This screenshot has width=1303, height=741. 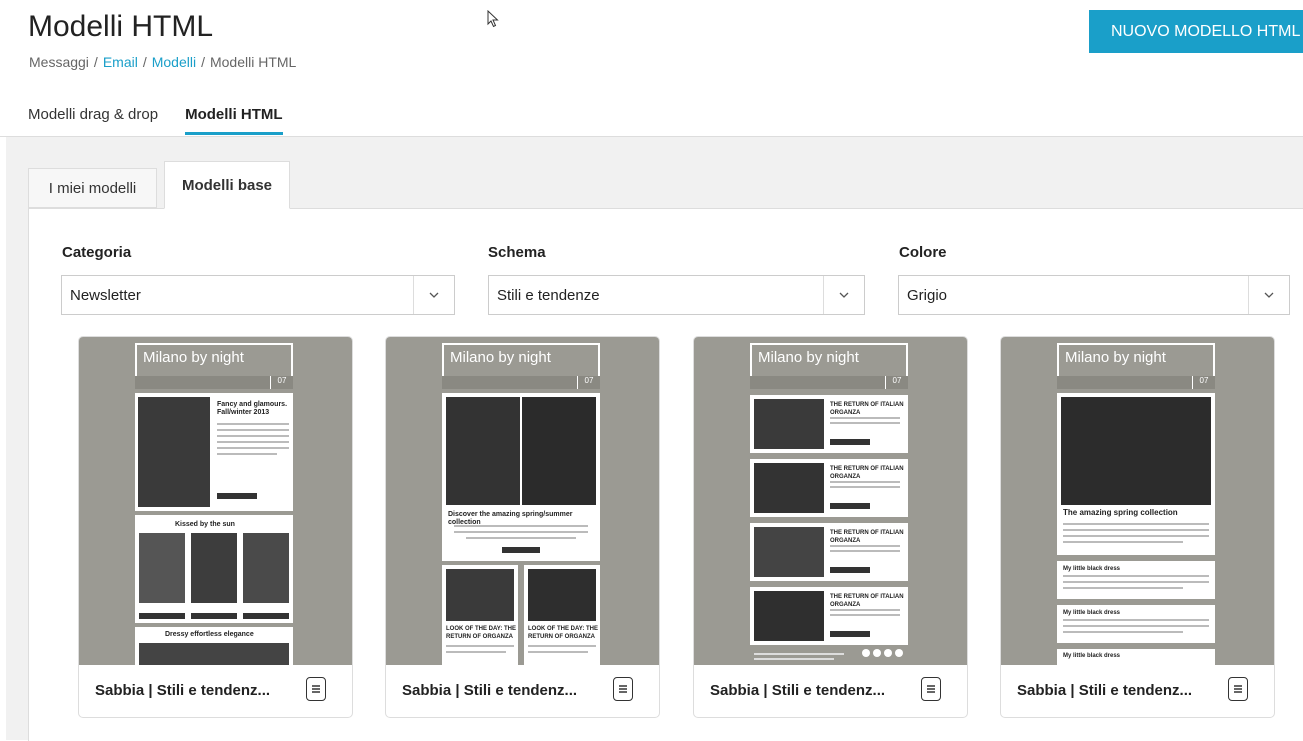 I want to click on schema-select: Stili e tendenze, so click(x=676, y=295).